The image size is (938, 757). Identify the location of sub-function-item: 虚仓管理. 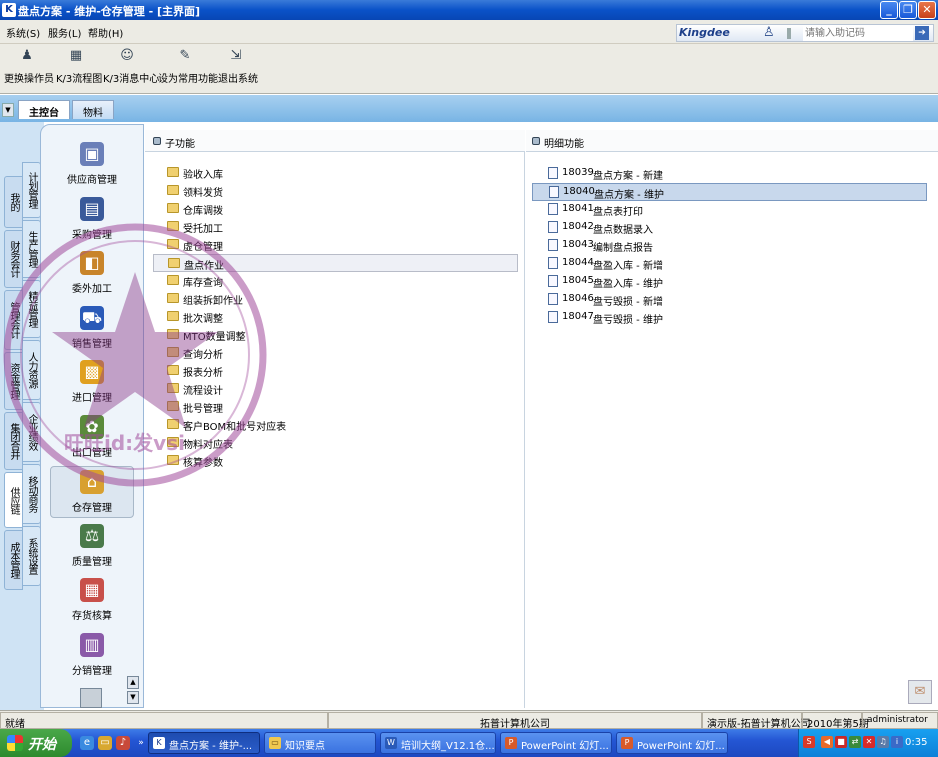
(343, 245).